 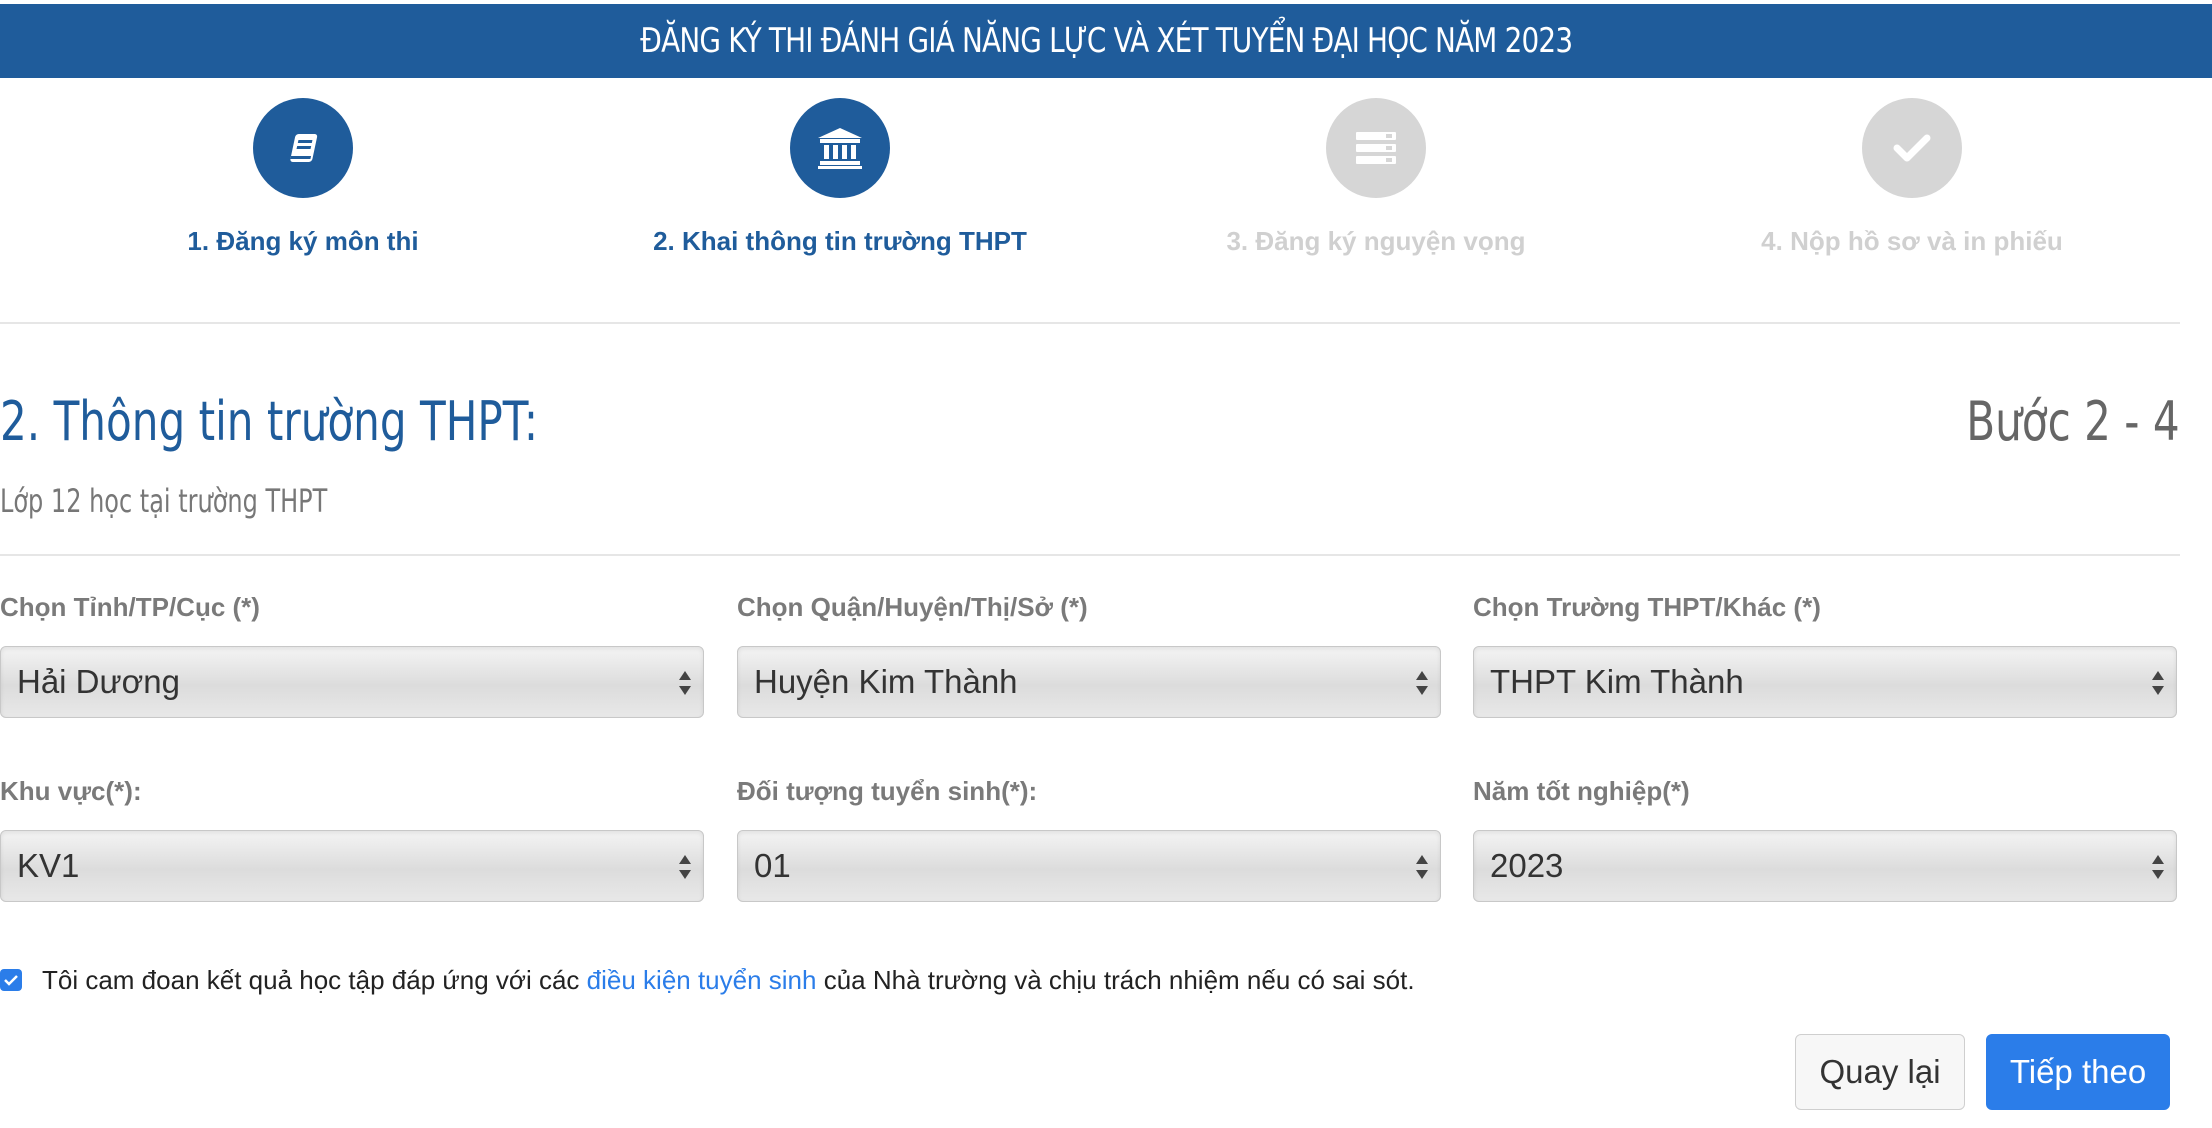 I want to click on agreement-checkbox, so click(x=11, y=980).